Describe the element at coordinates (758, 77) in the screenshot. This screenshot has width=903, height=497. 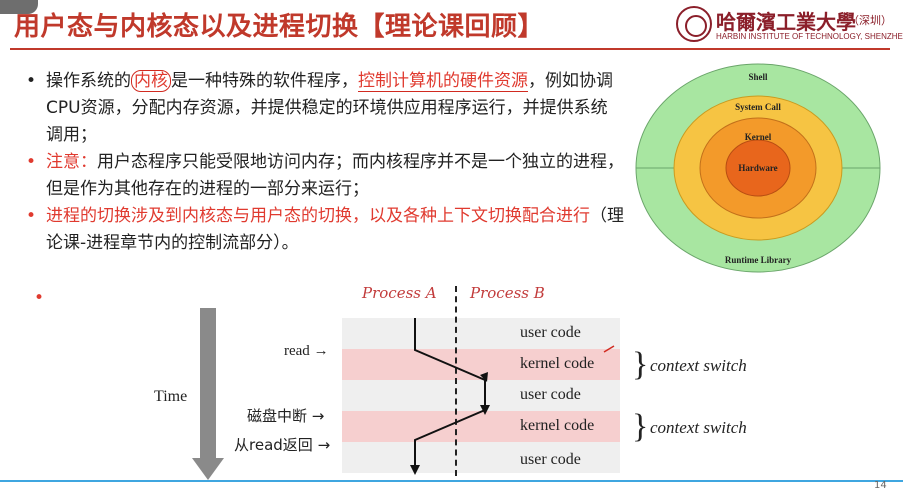
I see `ring-label-shell: Shell` at that location.